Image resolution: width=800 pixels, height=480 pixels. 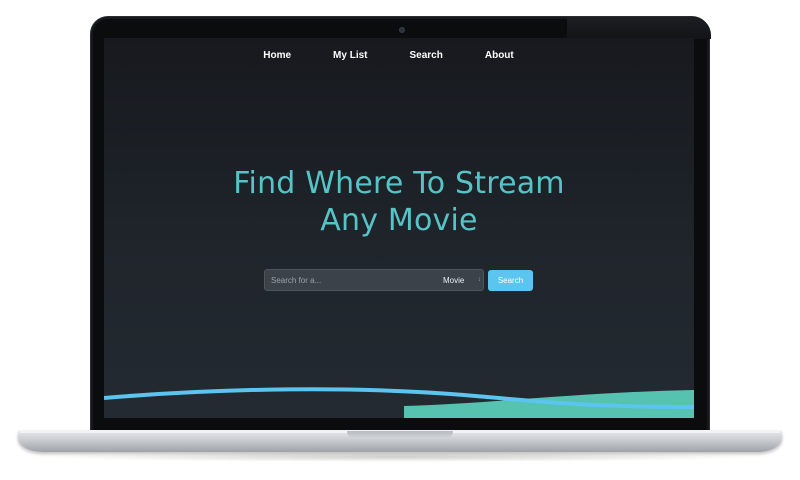 What do you see at coordinates (510, 280) in the screenshot?
I see `search-button: Search` at bounding box center [510, 280].